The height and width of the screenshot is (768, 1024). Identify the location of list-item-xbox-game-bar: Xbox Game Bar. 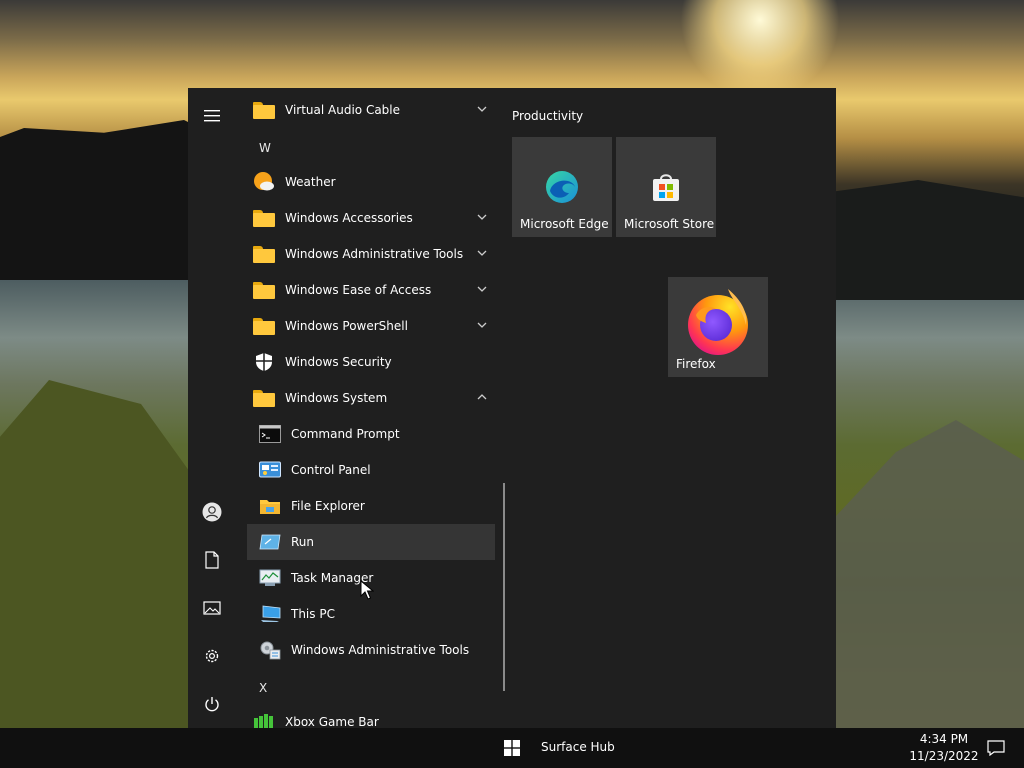
(371, 716).